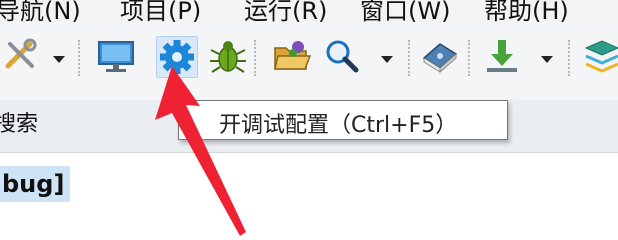  I want to click on monitor-icon, so click(116, 56).